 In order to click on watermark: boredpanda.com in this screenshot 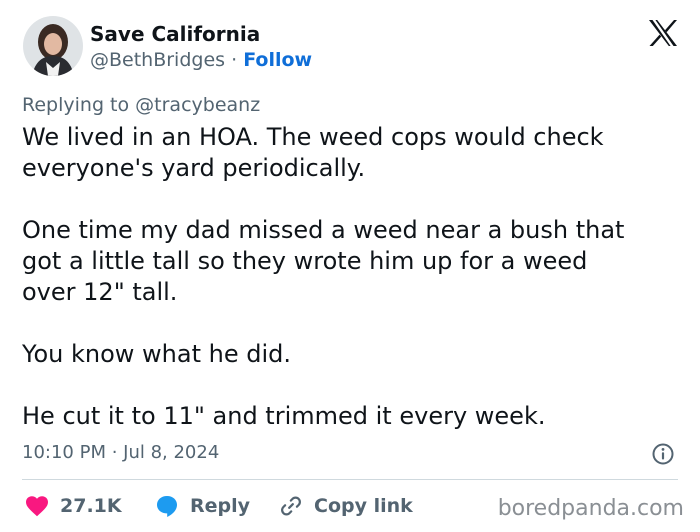, I will do `click(590, 508)`.